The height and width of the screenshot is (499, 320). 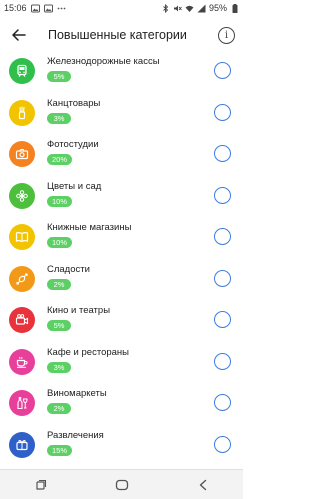 What do you see at coordinates (121, 281) in the screenshot?
I see `category-row: Сладости 2%` at bounding box center [121, 281].